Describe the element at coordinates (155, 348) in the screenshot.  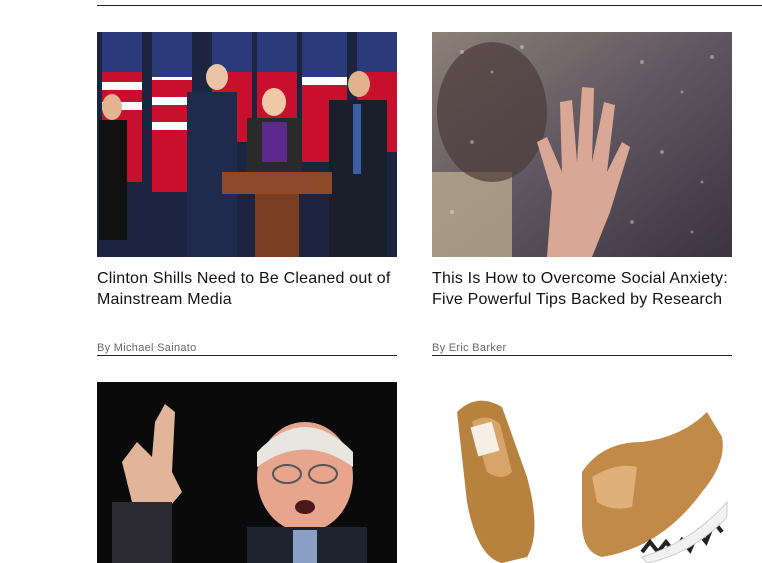
I see `author-link: Michael Sainato` at that location.